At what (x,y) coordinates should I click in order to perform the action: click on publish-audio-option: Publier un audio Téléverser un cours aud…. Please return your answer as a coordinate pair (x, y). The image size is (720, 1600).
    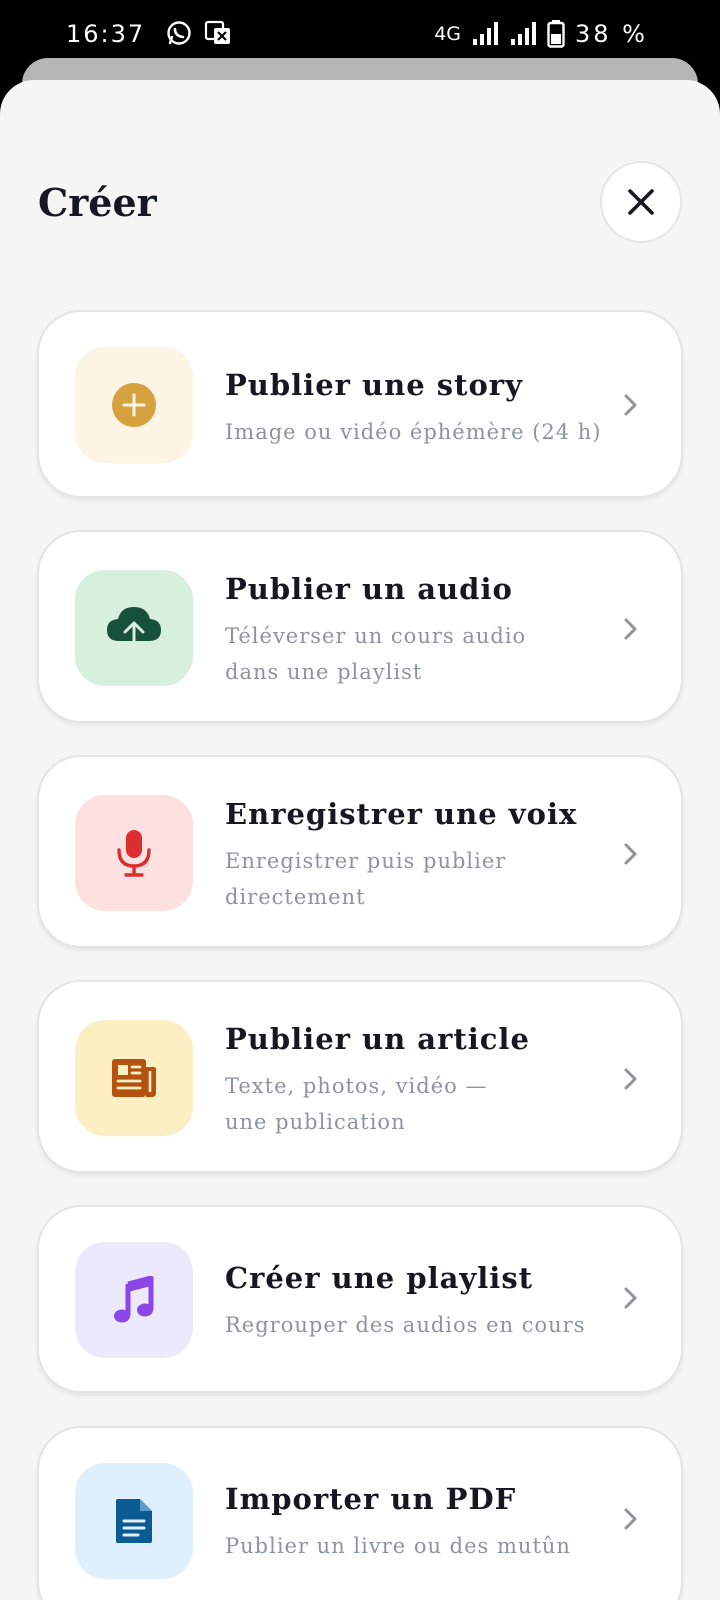
    Looking at the image, I should click on (360, 626).